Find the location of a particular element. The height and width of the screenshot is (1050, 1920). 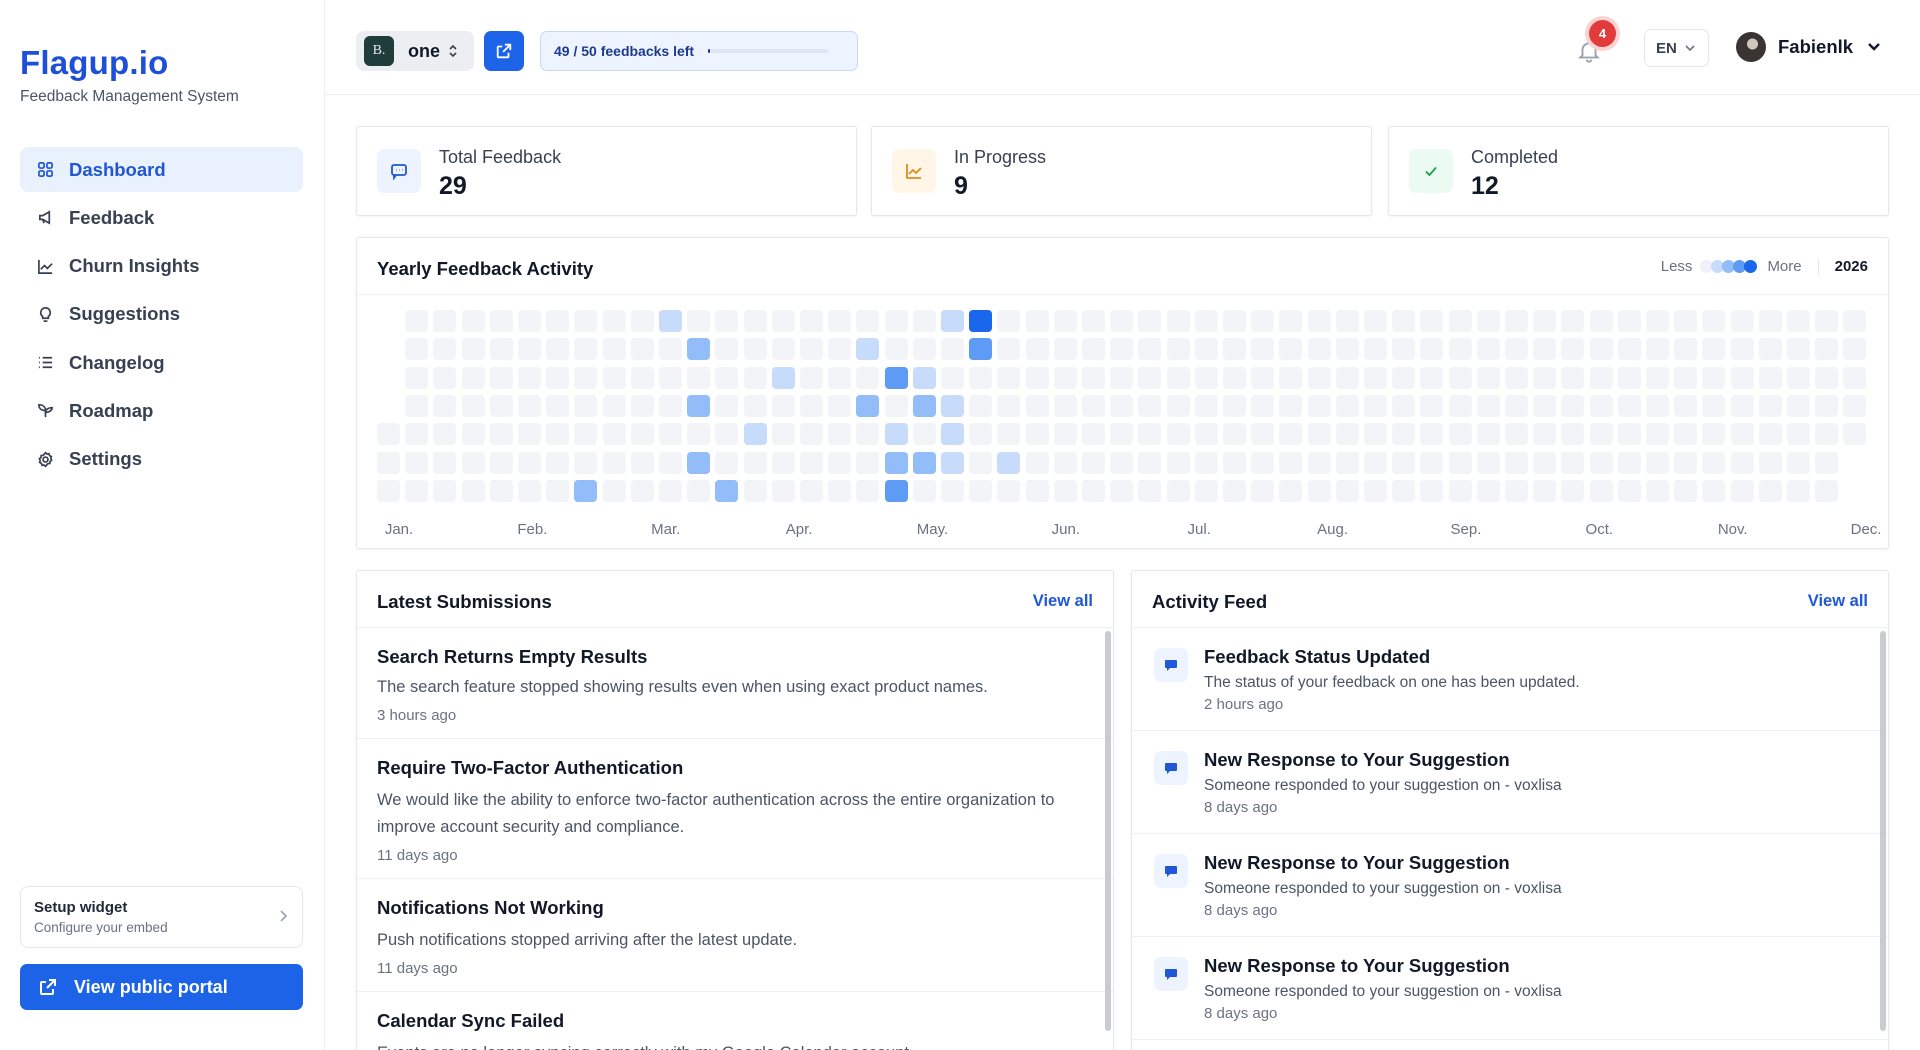

setup-widget-card: Setup widget Configure your embed is located at coordinates (161, 917).